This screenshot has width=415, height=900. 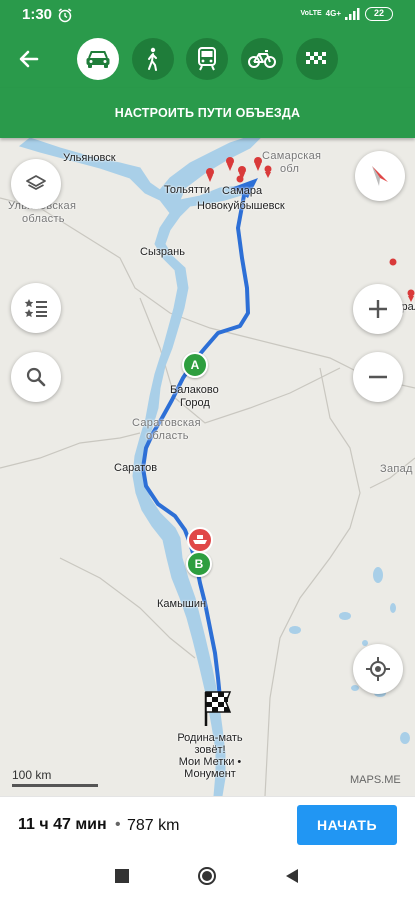 I want to click on map-label: Новокуйбышевск, so click(x=241, y=206).